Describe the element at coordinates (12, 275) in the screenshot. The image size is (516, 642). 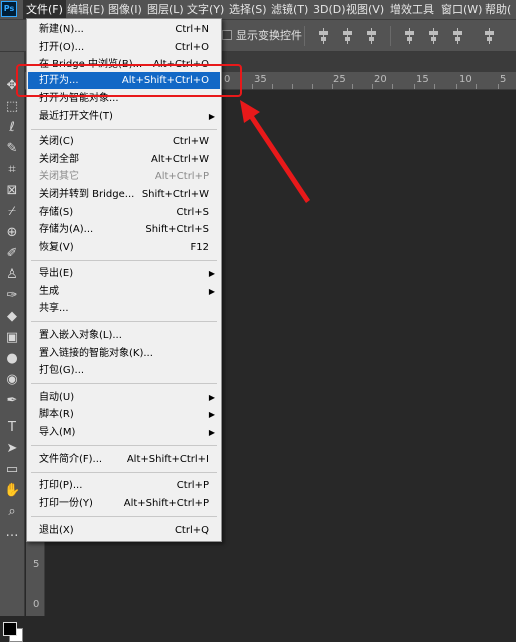
I see `stamp-icon: ♙` at that location.